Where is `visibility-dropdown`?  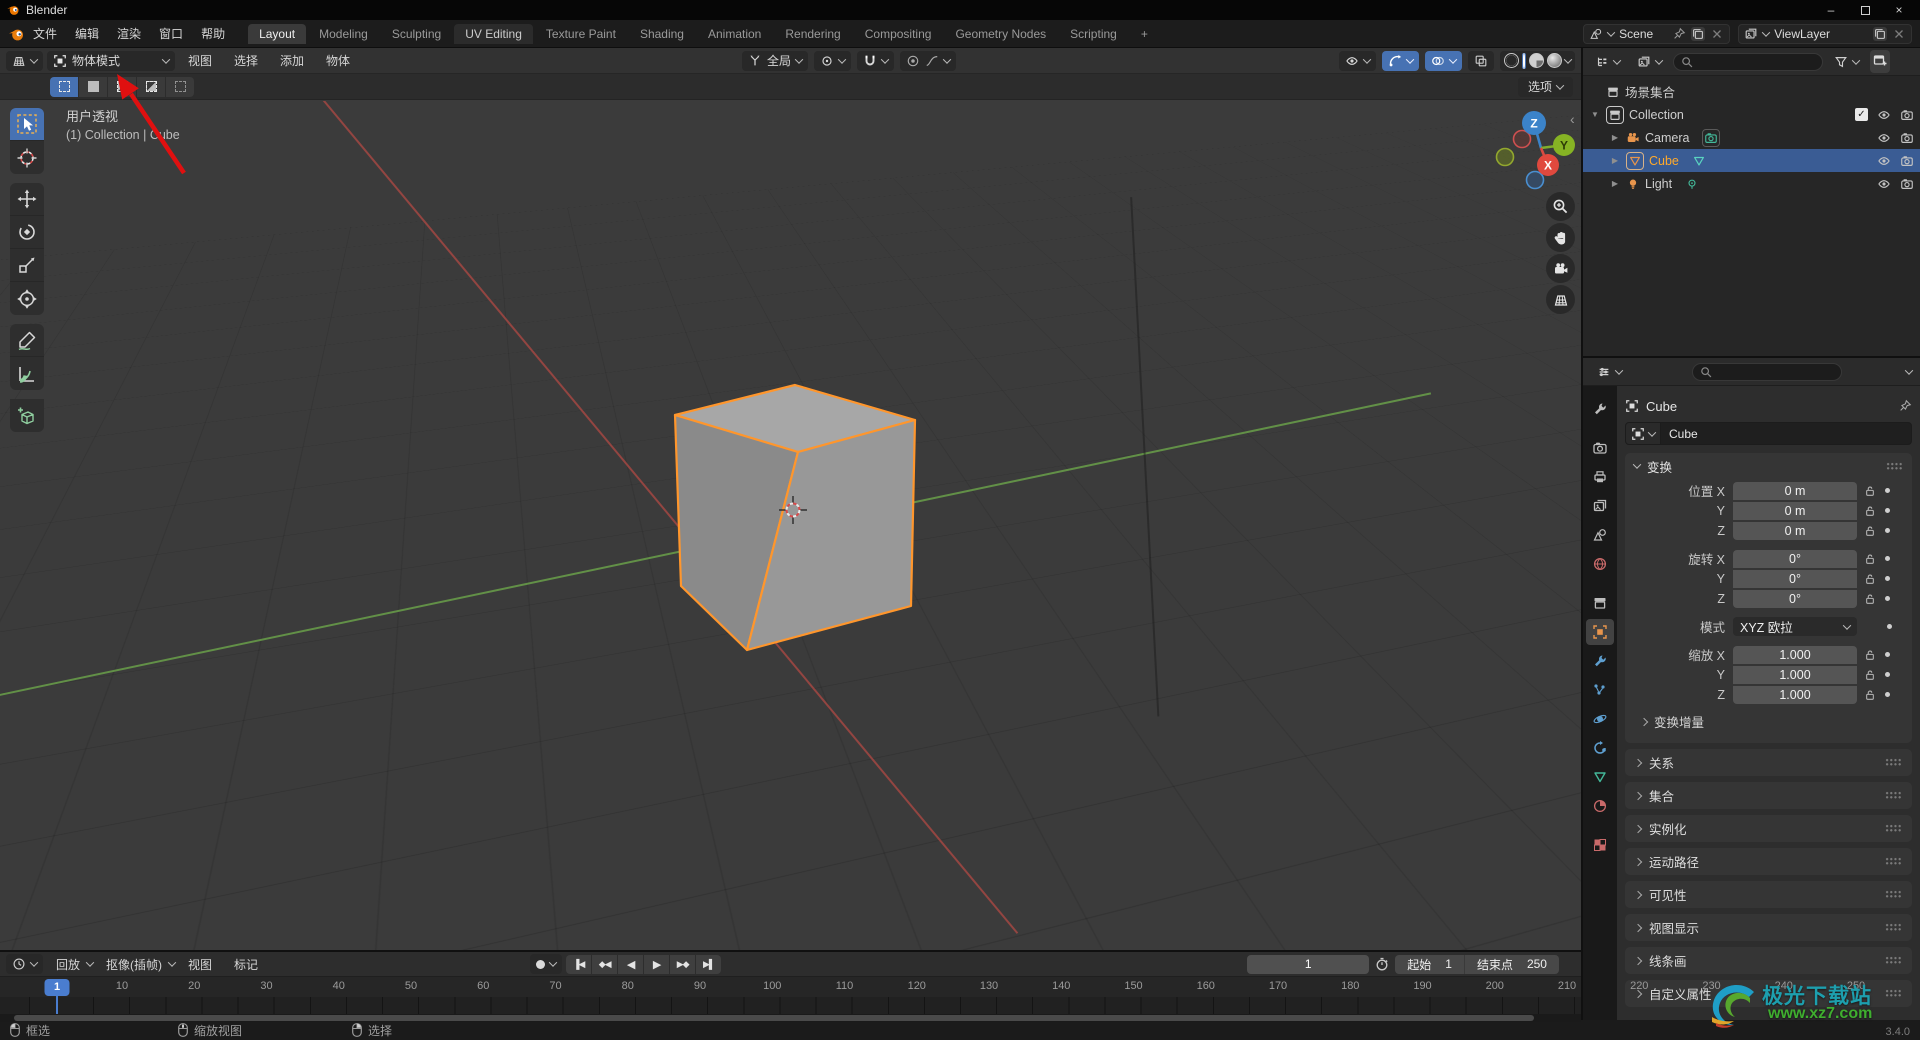
visibility-dropdown is located at coordinates (1357, 60).